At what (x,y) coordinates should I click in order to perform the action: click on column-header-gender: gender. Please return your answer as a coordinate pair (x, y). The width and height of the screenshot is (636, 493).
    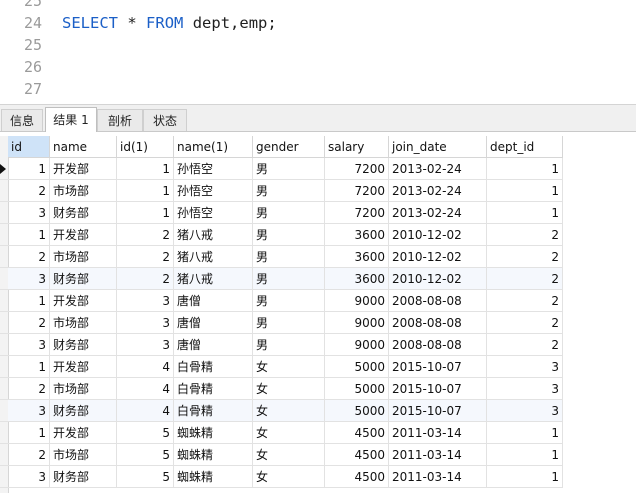
    Looking at the image, I should click on (289, 147).